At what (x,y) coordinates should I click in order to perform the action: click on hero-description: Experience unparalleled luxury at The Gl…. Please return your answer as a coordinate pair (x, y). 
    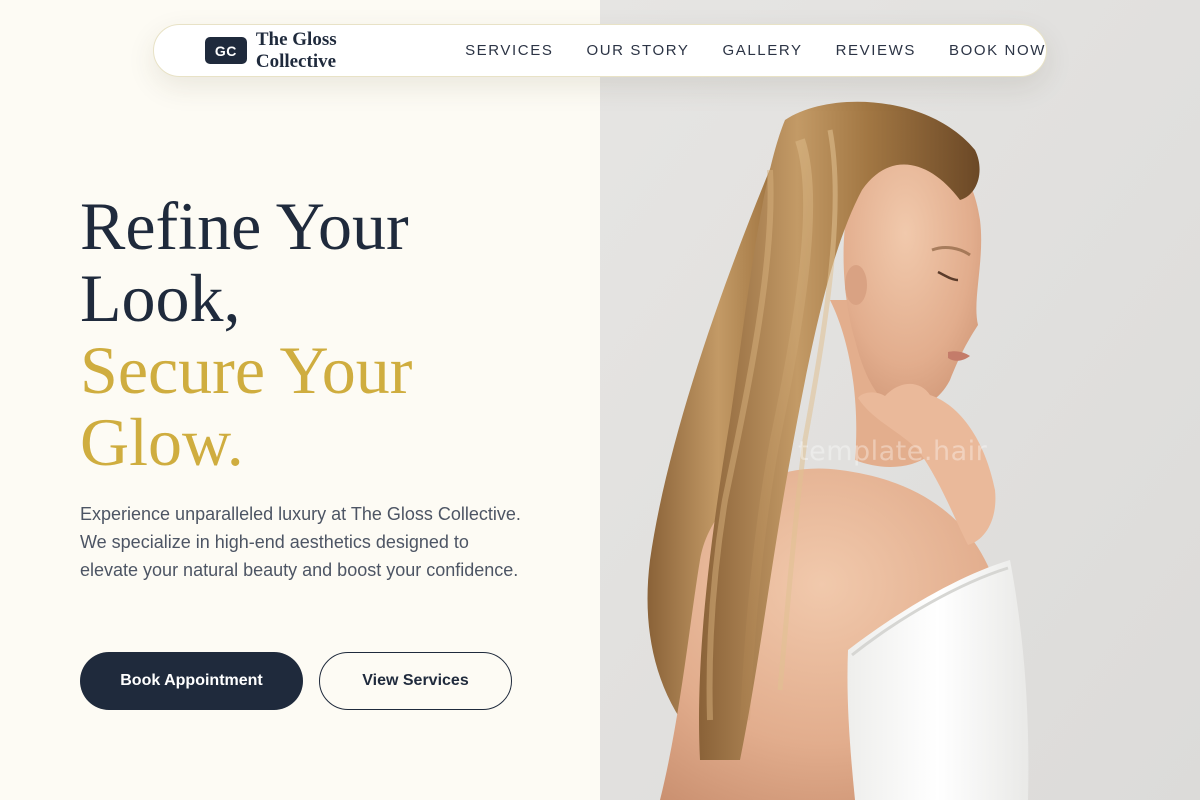
    Looking at the image, I should click on (300, 542).